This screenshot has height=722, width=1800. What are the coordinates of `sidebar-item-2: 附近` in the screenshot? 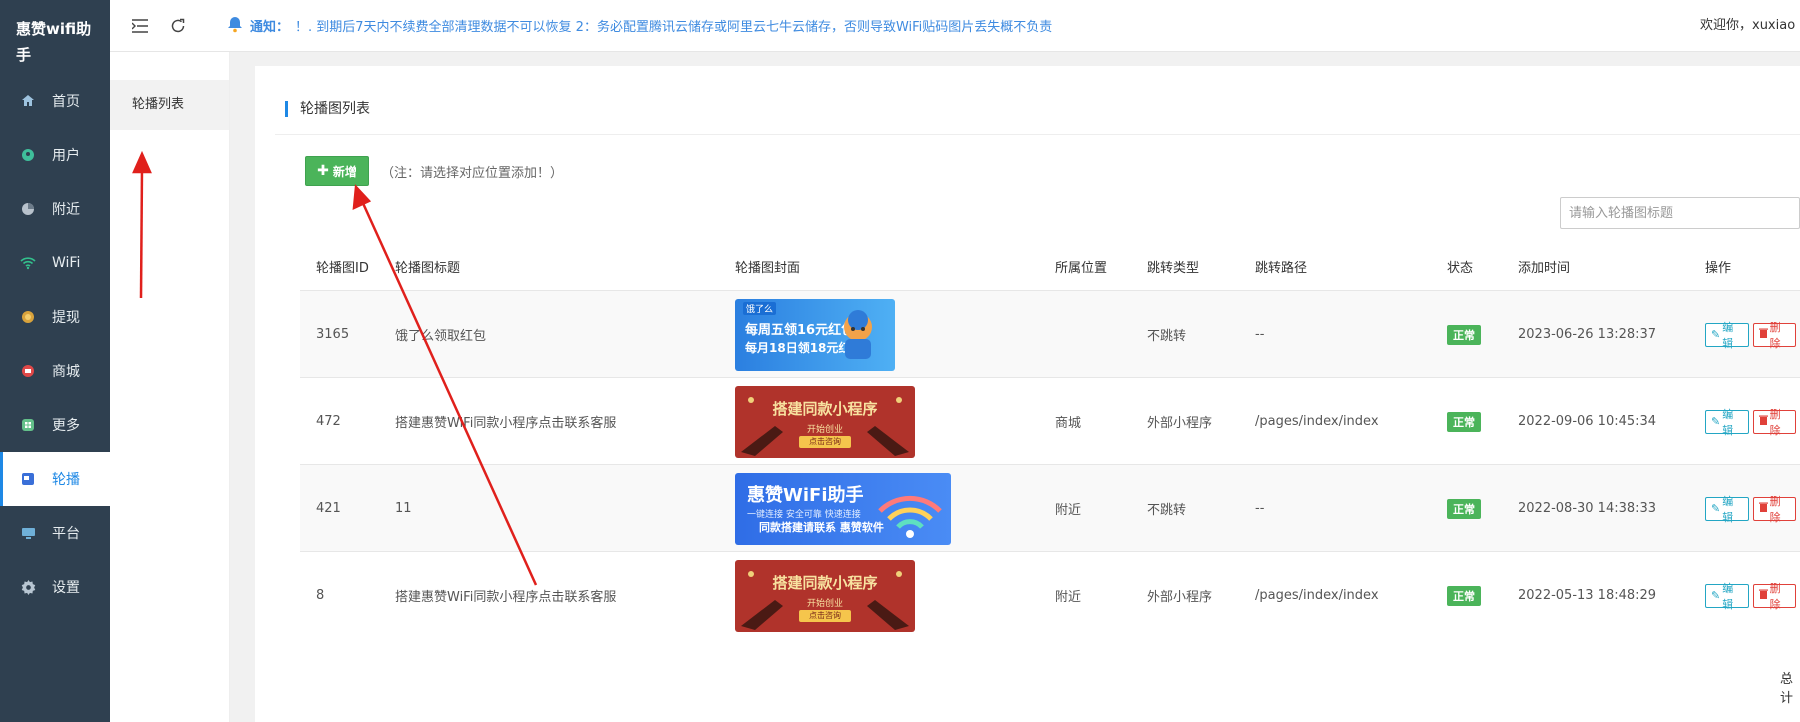 It's located at (55, 209).